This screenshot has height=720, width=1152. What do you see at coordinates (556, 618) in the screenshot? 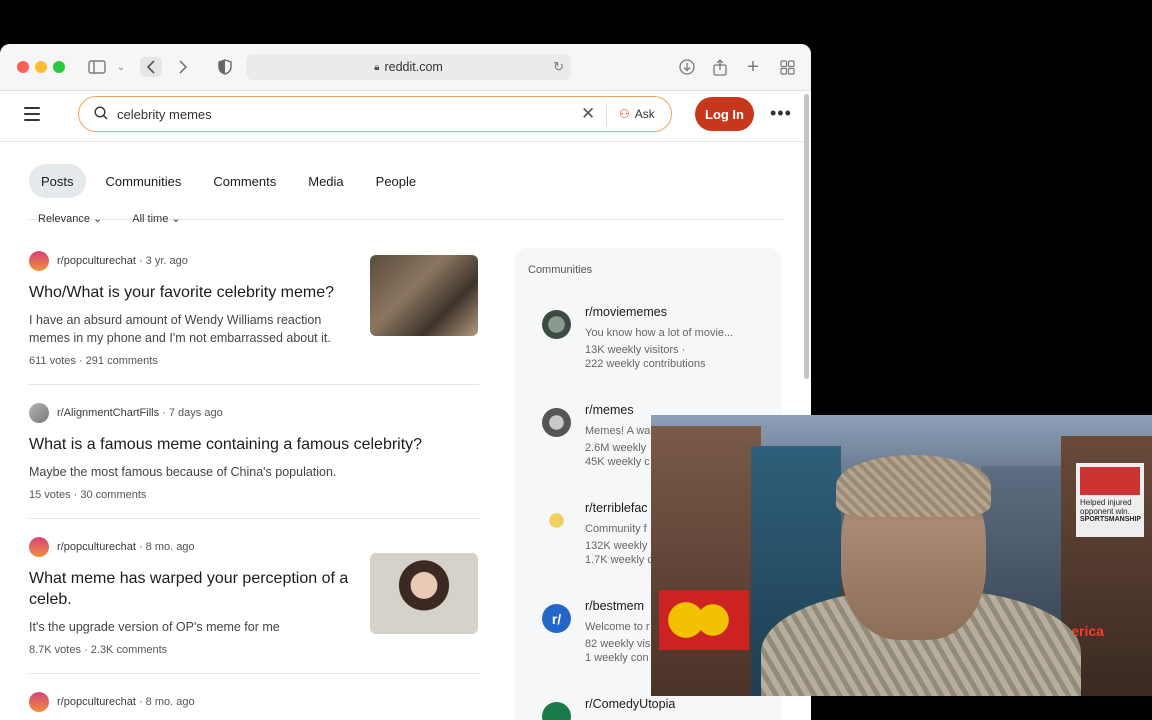
I see `reddit-logo-icon: r/` at bounding box center [556, 618].